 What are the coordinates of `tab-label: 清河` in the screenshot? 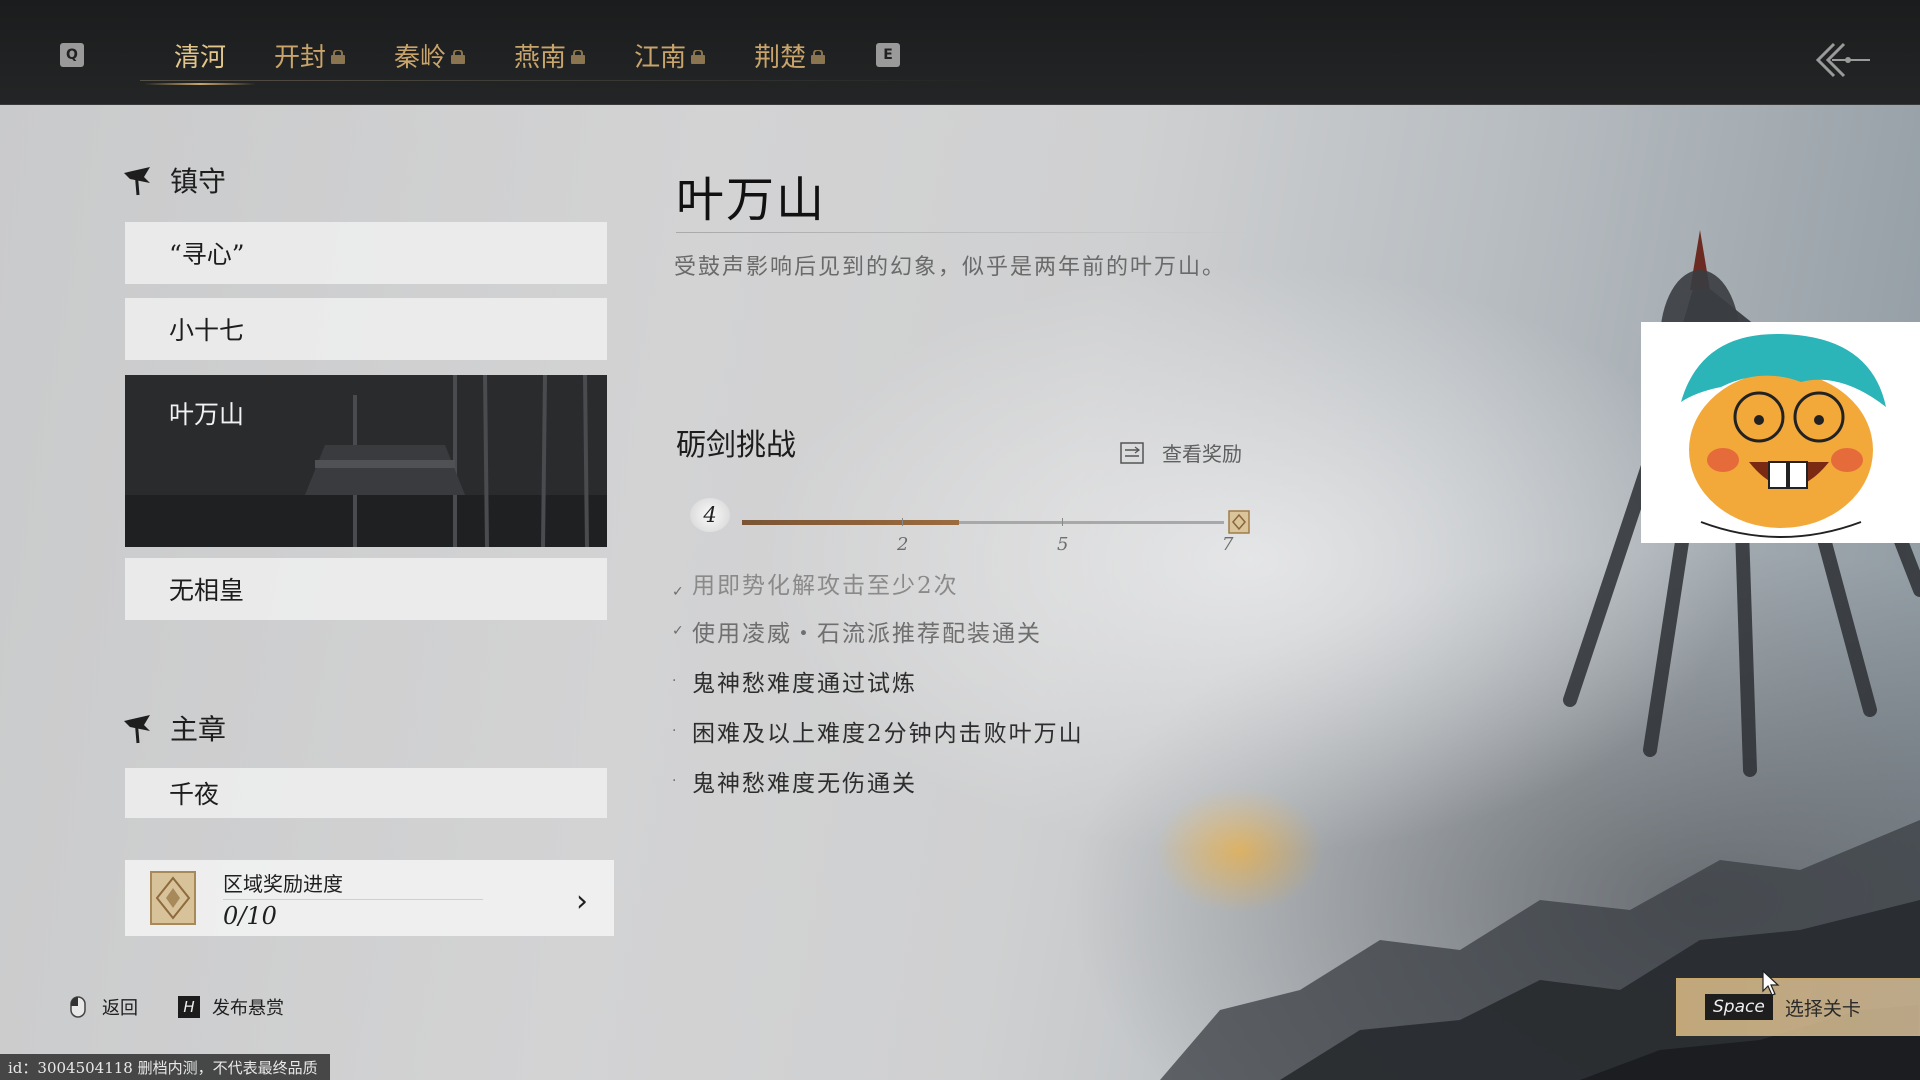 It's located at (200, 57).